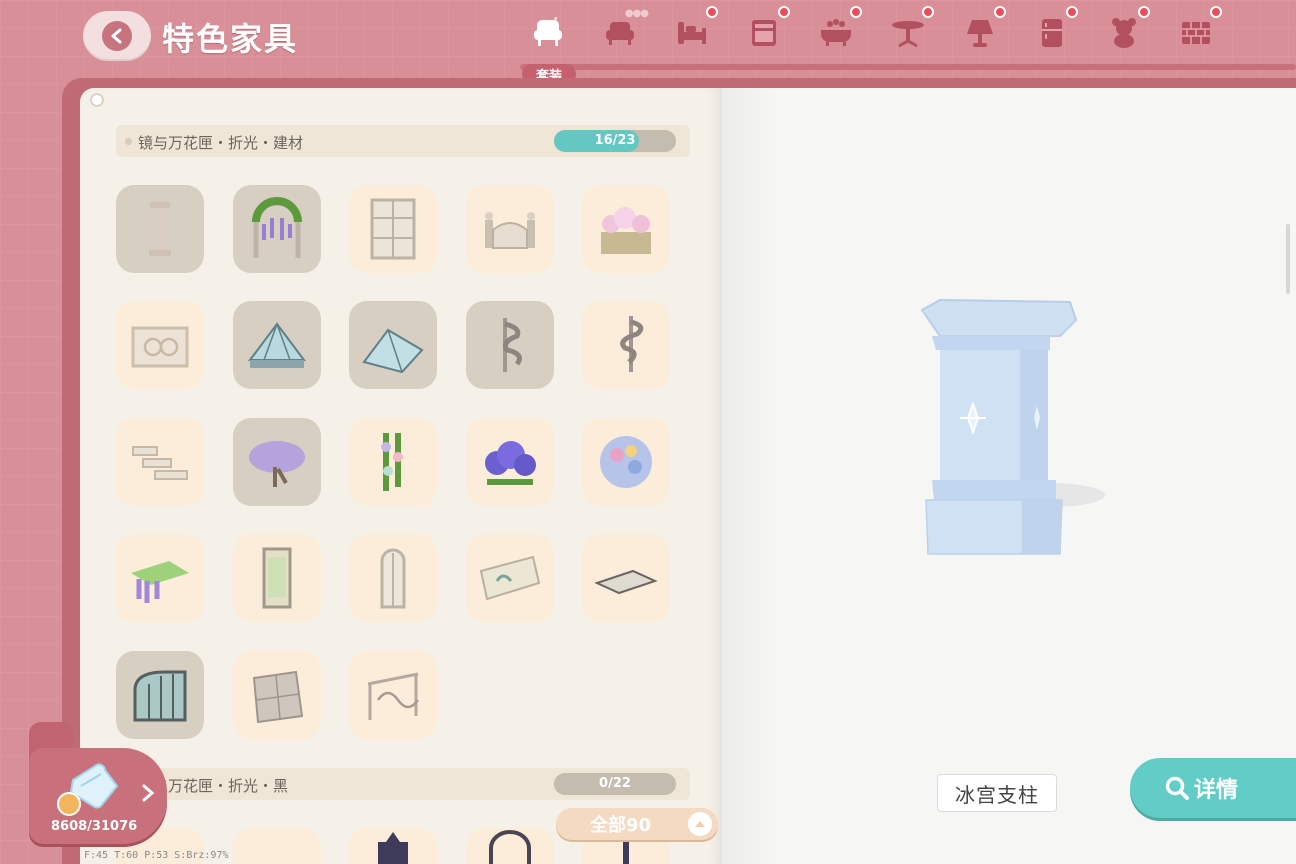  What do you see at coordinates (621, 825) in the screenshot?
I see `filter-all-label: 全部90` at bounding box center [621, 825].